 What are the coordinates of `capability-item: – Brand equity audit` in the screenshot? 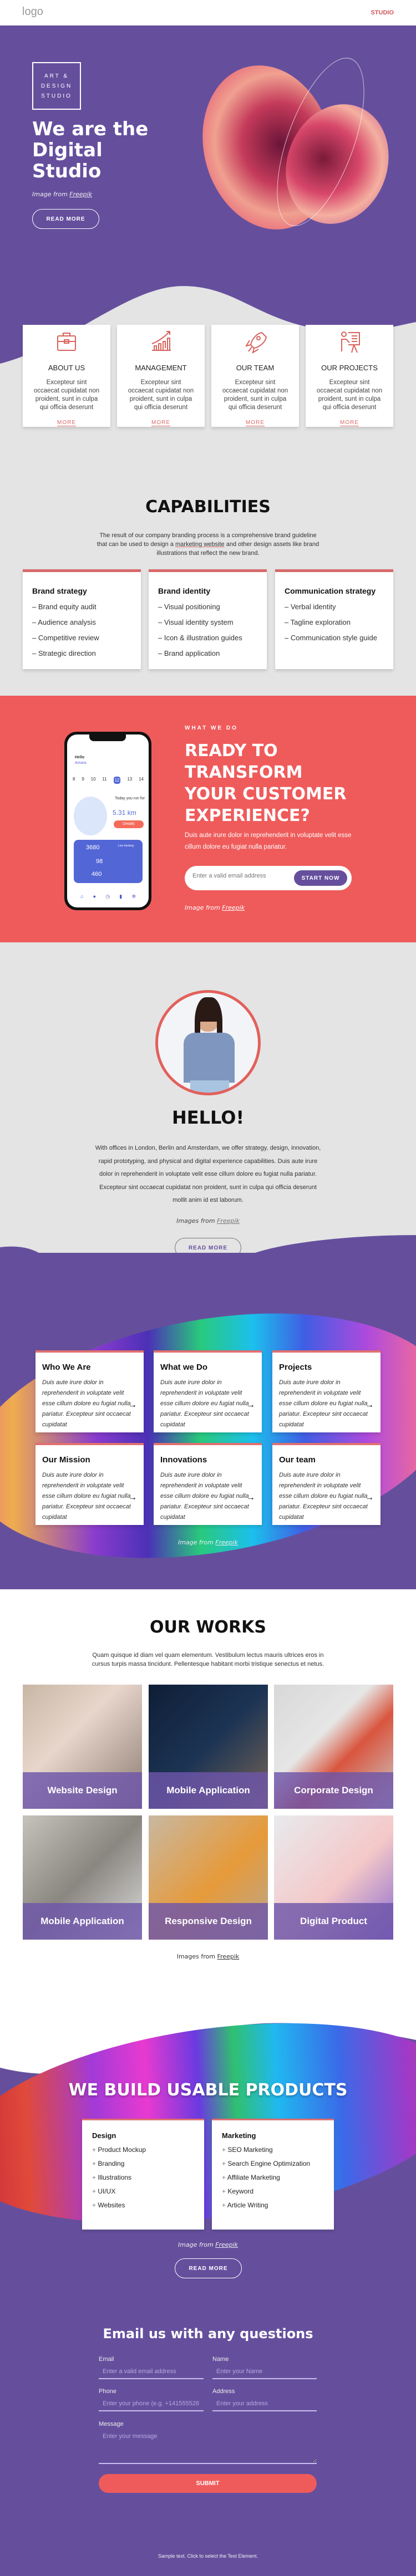 It's located at (64, 607).